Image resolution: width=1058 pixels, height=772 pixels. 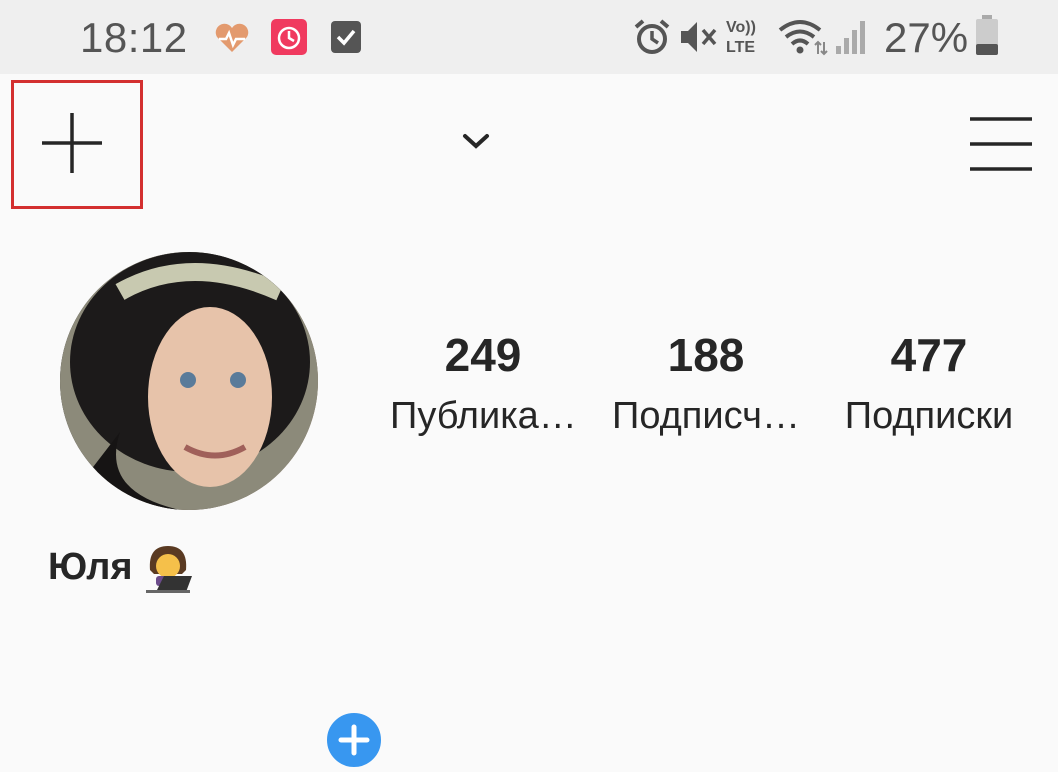 What do you see at coordinates (850, 37) in the screenshot?
I see `signal-icon` at bounding box center [850, 37].